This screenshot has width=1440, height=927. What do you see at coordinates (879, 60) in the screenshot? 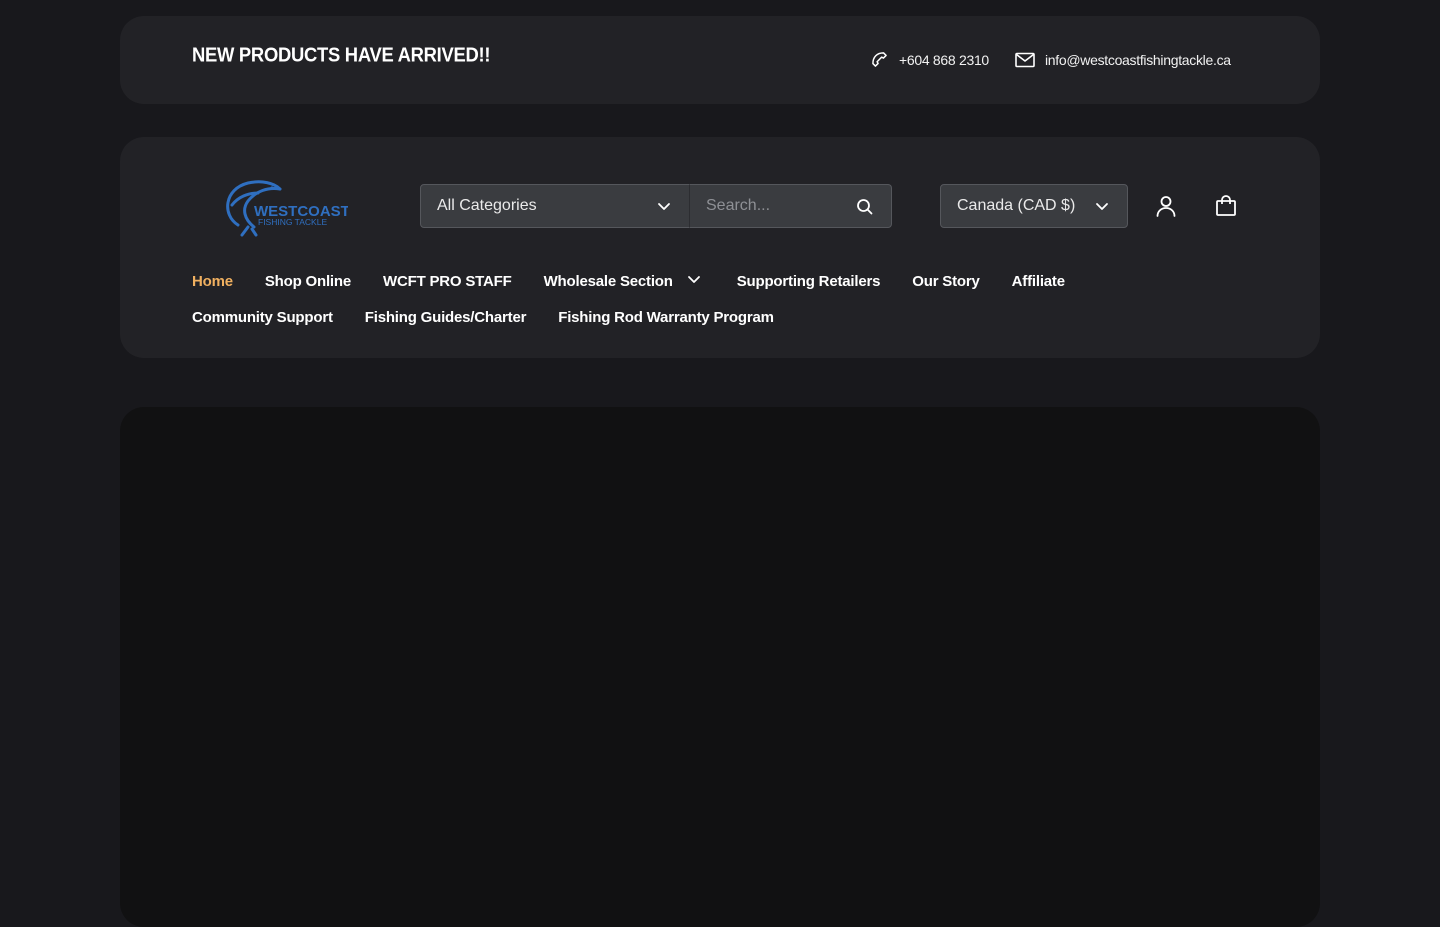
I see `phone-icon` at bounding box center [879, 60].